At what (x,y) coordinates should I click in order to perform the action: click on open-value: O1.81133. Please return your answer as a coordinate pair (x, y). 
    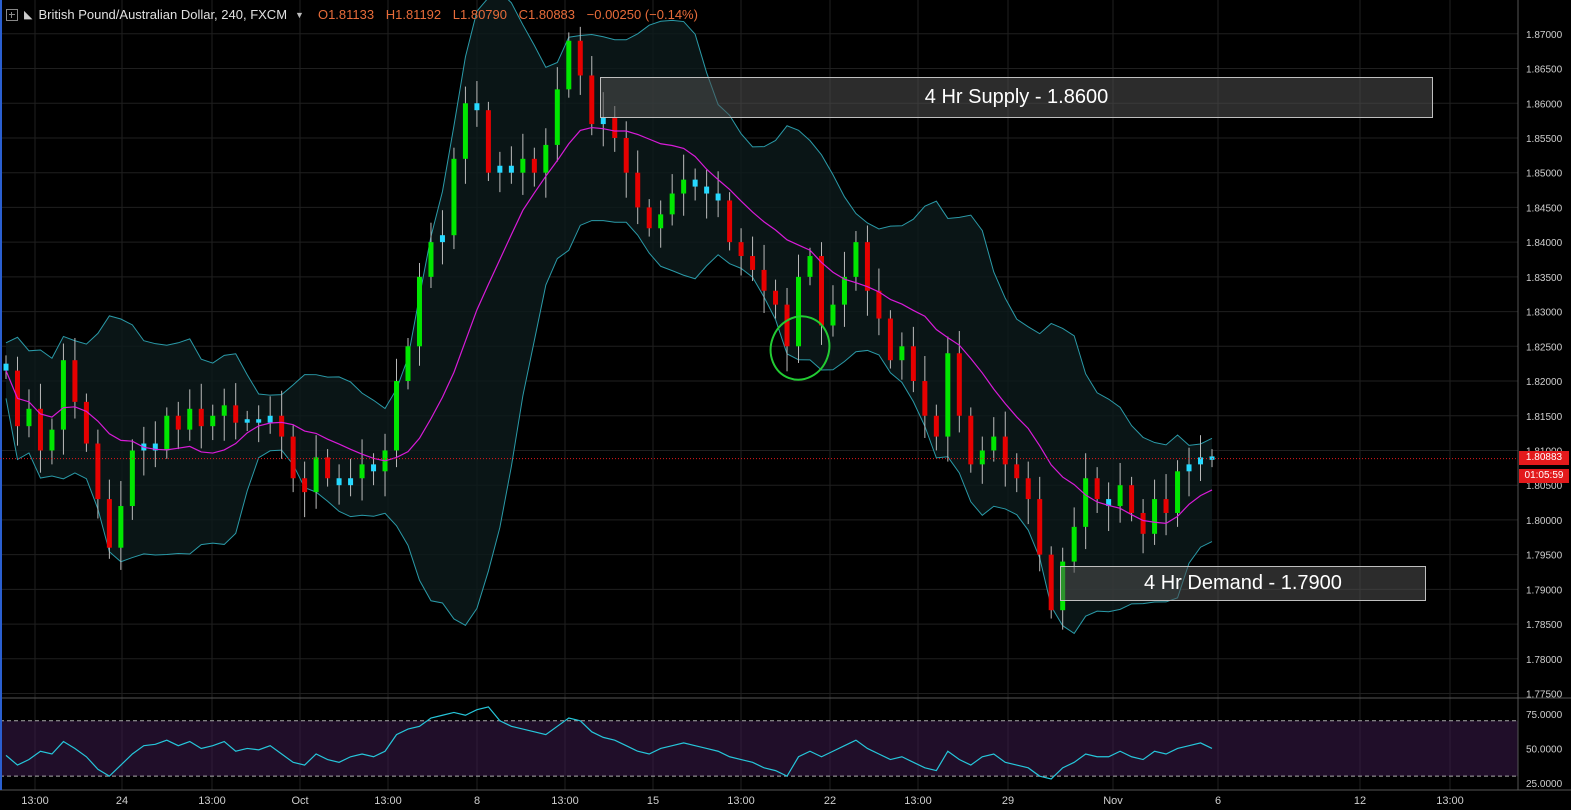
    Looking at the image, I should click on (346, 14).